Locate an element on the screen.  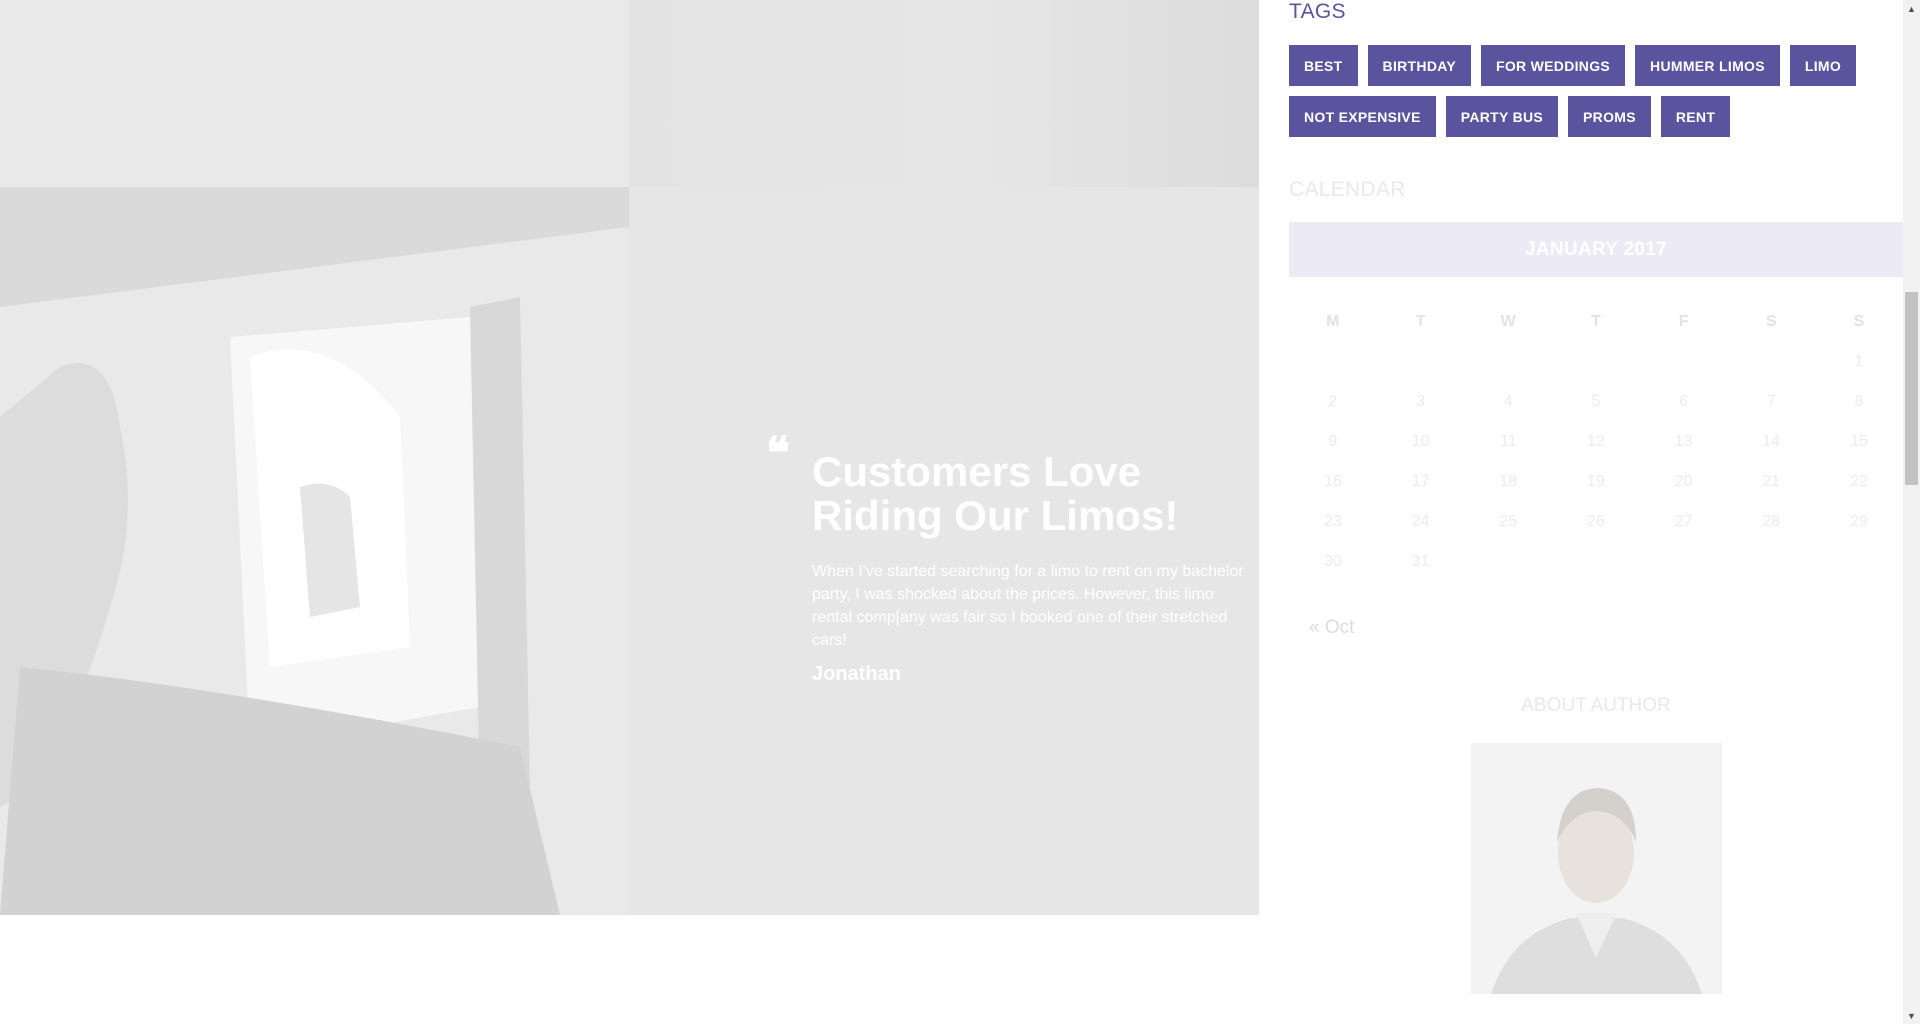
about-author-title: ABOUT AUTHOR is located at coordinates (1596, 705).